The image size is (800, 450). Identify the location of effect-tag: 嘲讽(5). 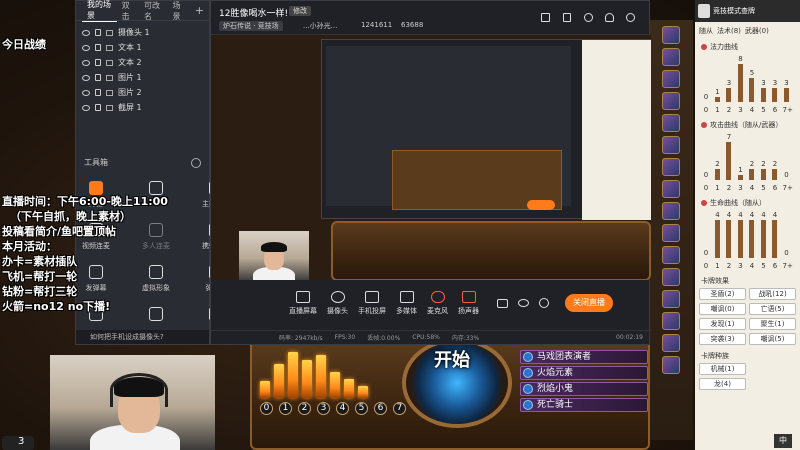
(772, 339).